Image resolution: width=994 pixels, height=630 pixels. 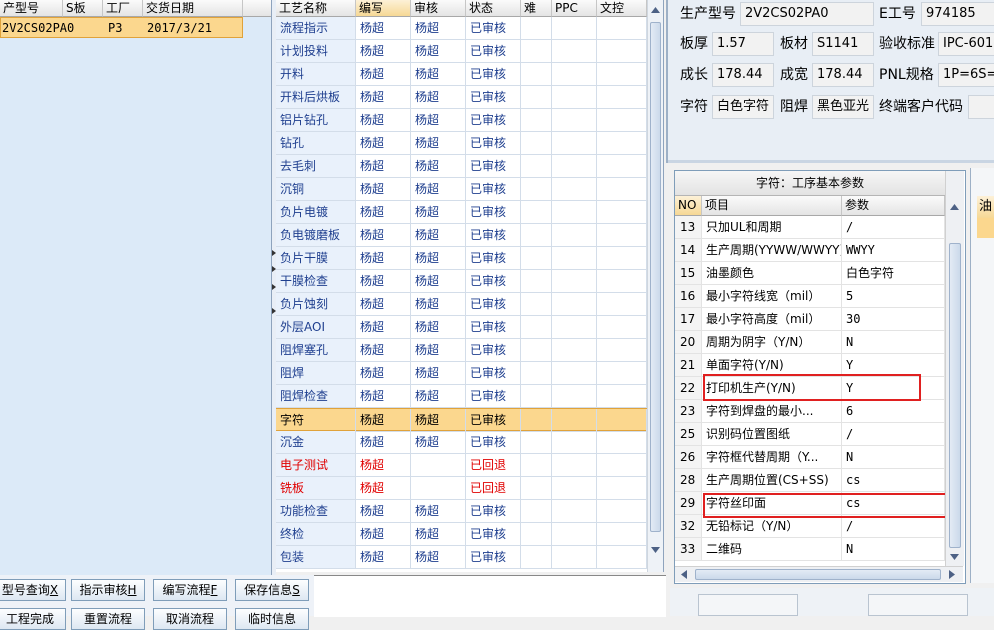 What do you see at coordinates (316, 28) in the screenshot?
I see `proc-name-cell: 流程指示` at bounding box center [316, 28].